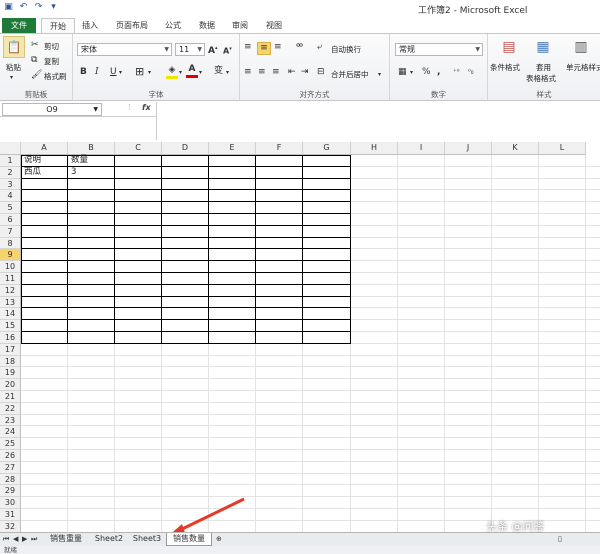  Describe the element at coordinates (232, 148) in the screenshot. I see `column-header-E: E` at that location.